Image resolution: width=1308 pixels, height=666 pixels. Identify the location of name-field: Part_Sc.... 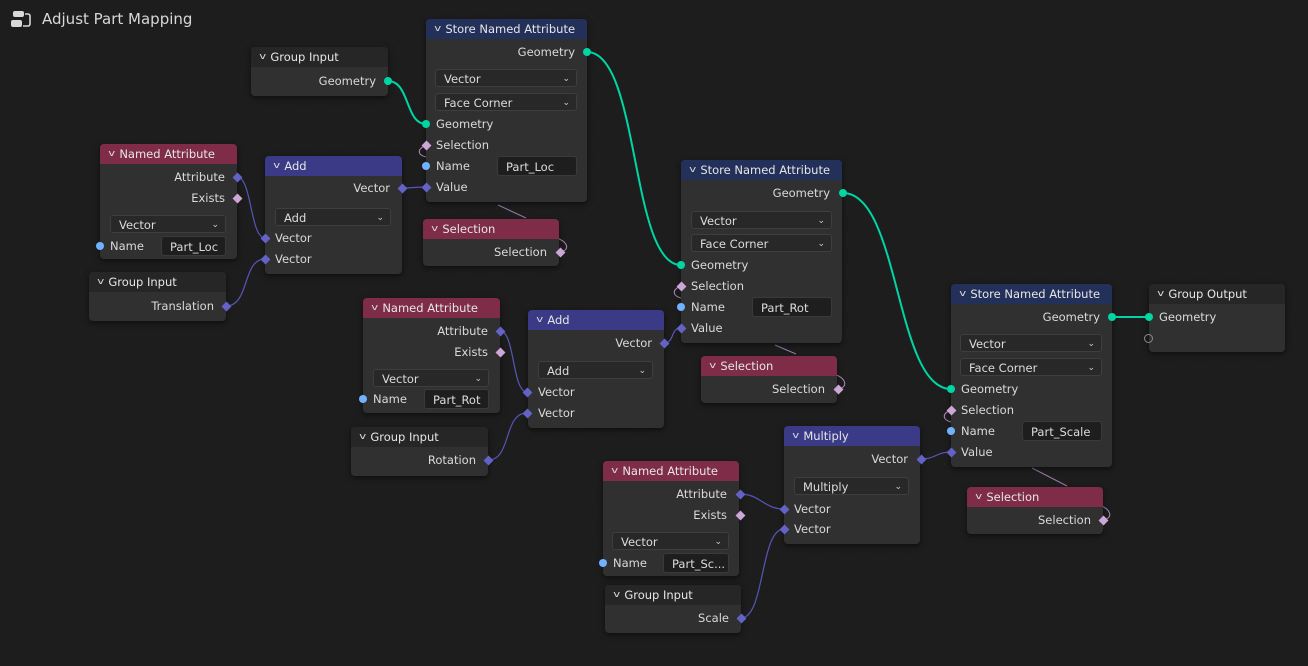
(696, 563).